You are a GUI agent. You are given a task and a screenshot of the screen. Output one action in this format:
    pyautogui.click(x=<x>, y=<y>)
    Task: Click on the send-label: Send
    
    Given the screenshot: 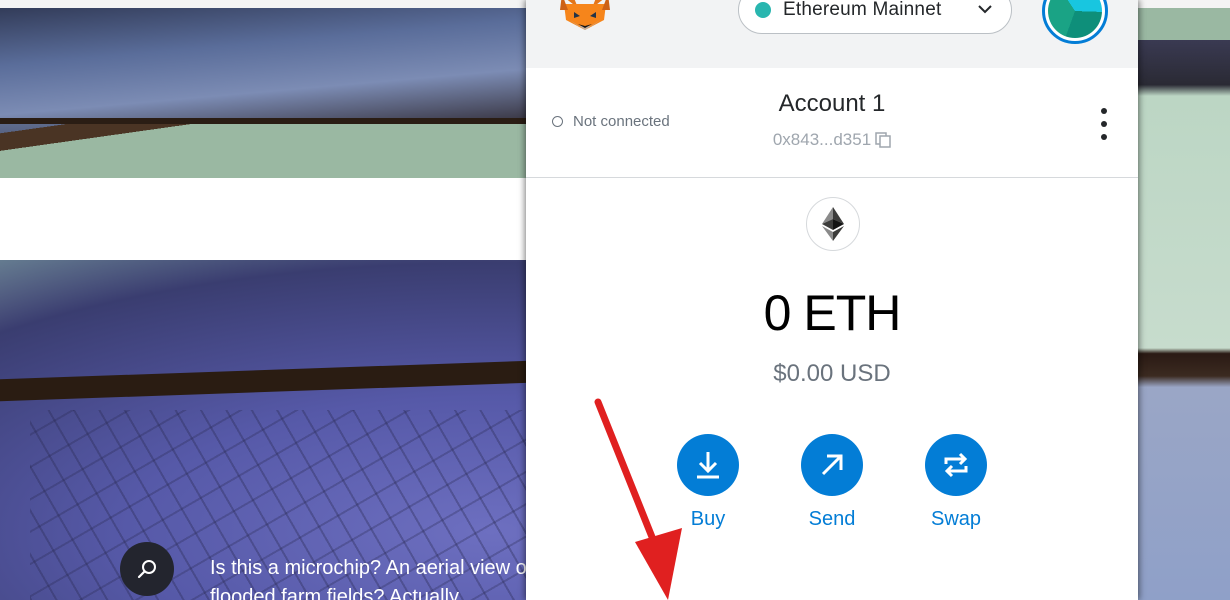 What is the action you would take?
    pyautogui.click(x=832, y=519)
    